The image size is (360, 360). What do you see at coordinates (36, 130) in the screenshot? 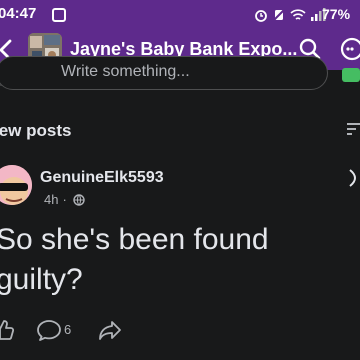
I see `section-title-new-posts: lew posts` at bounding box center [36, 130].